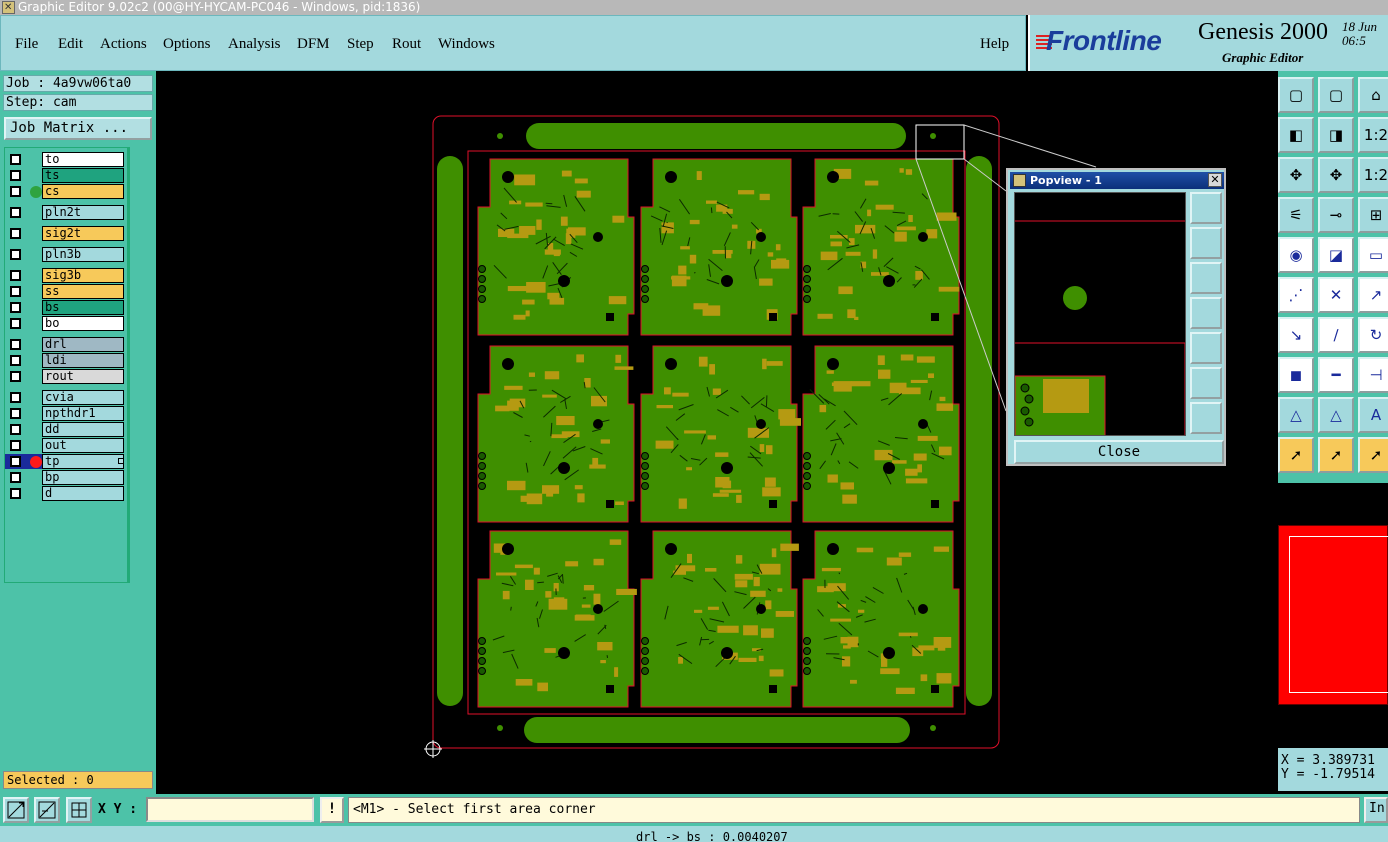  Describe the element at coordinates (83, 233) in the screenshot. I see `layer-name: sig2t` at that location.